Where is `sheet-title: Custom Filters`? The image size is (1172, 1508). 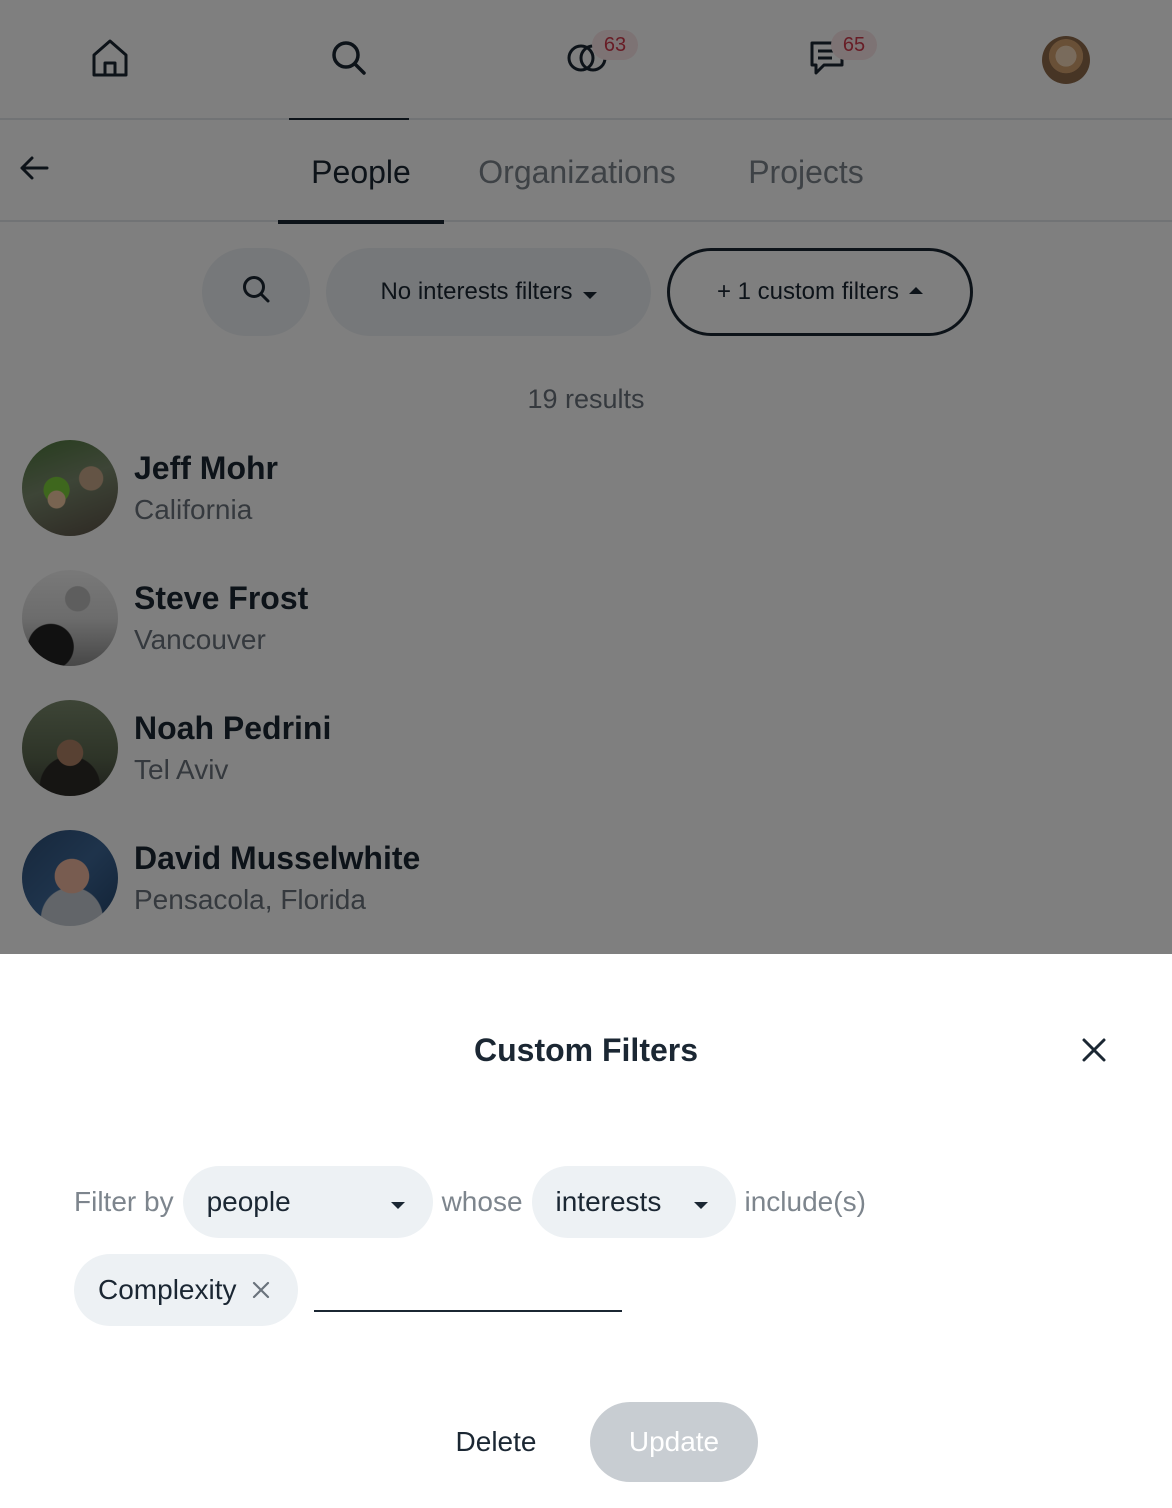 sheet-title: Custom Filters is located at coordinates (586, 1050).